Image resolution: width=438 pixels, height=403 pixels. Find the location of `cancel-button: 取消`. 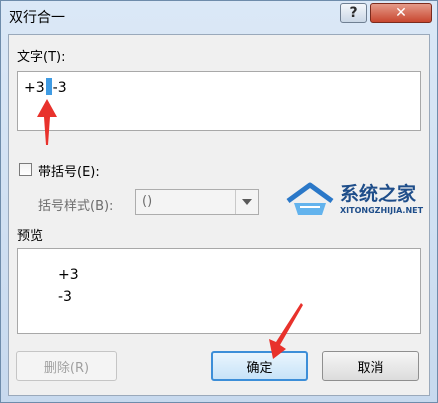

cancel-button: 取消 is located at coordinates (370, 366).